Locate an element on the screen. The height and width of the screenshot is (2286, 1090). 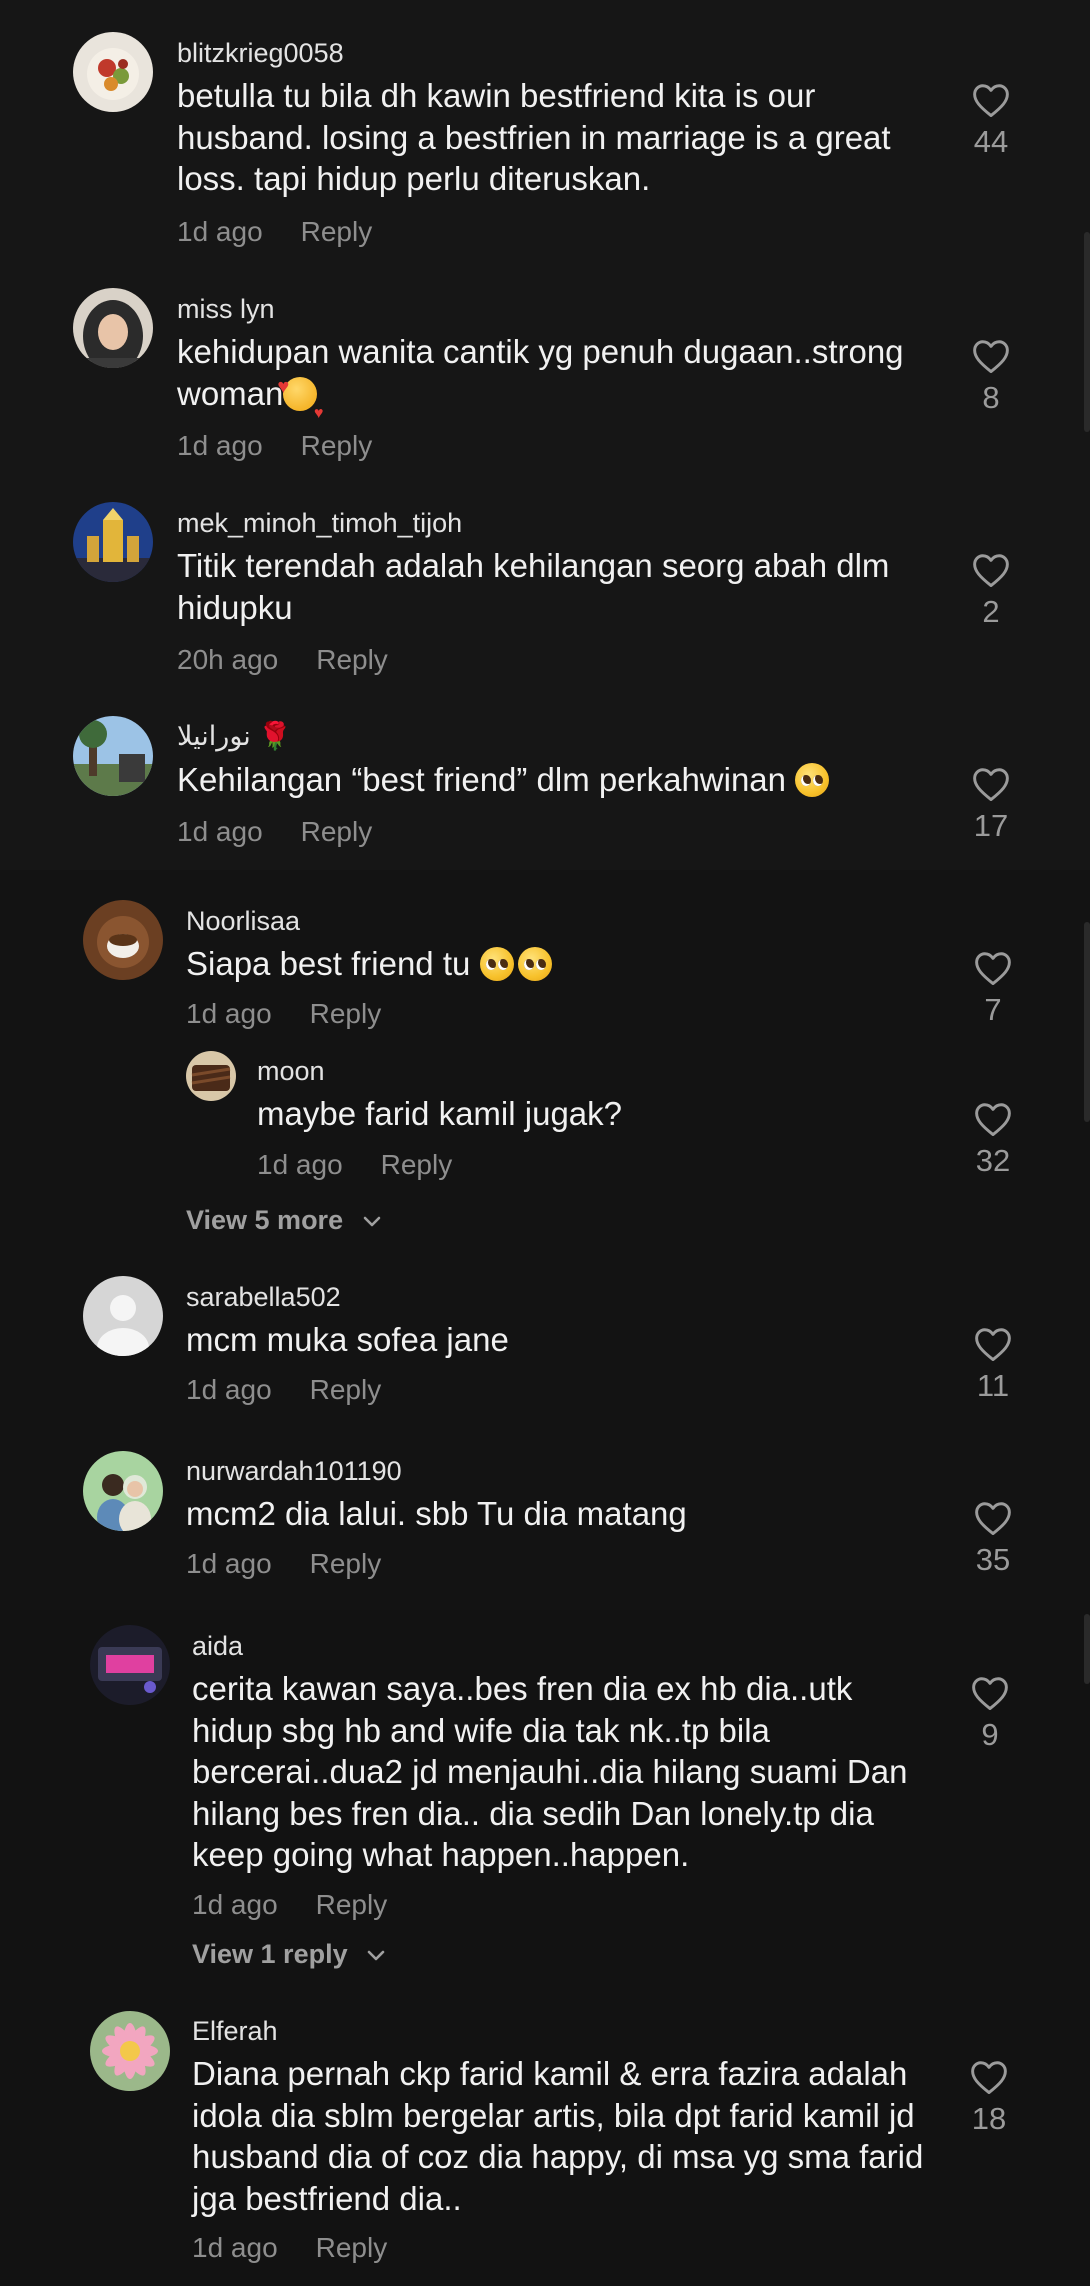
like-button: 8 is located at coordinates (991, 377).